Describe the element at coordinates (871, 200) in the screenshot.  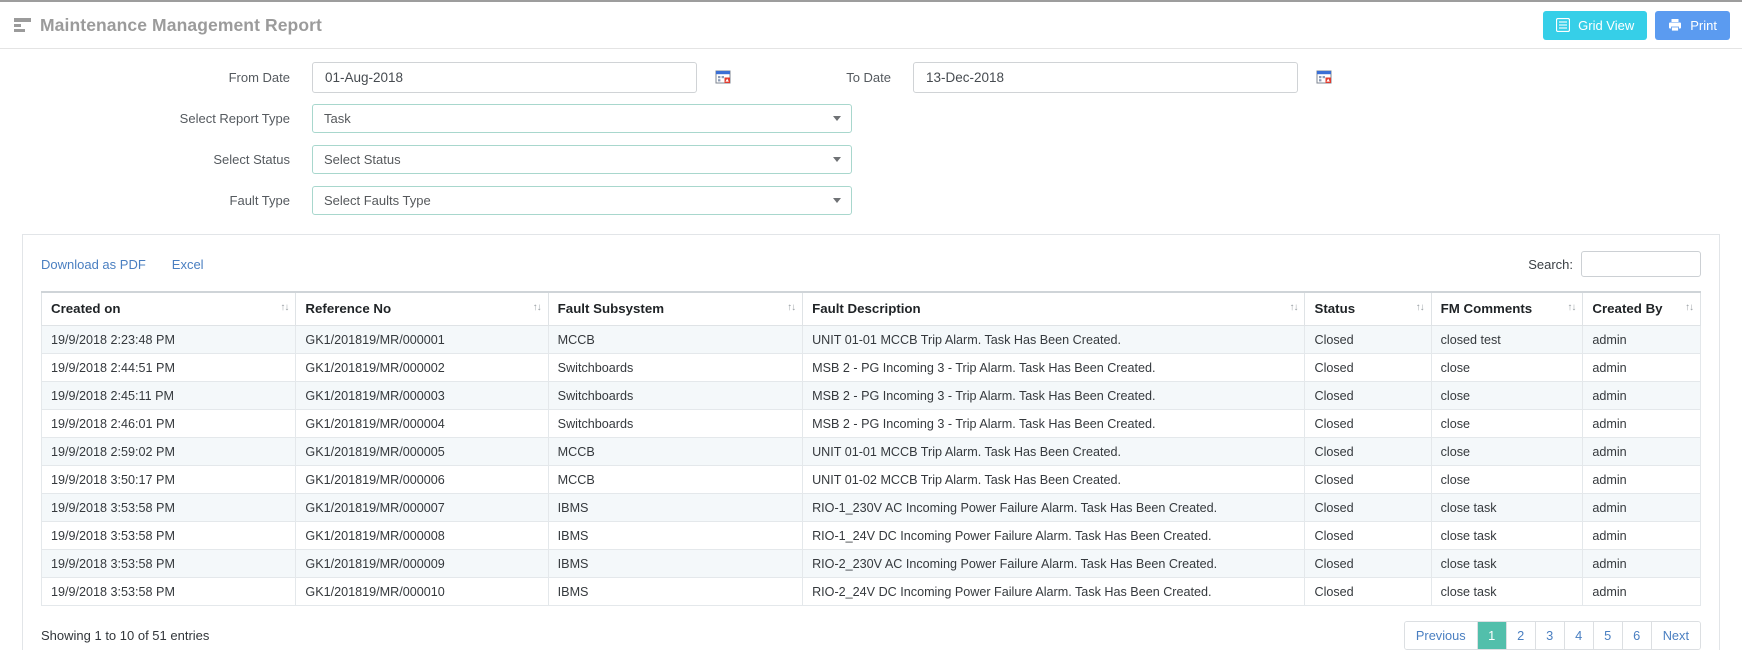
I see `fault-type-row: Fault Type Select Faults Type` at that location.